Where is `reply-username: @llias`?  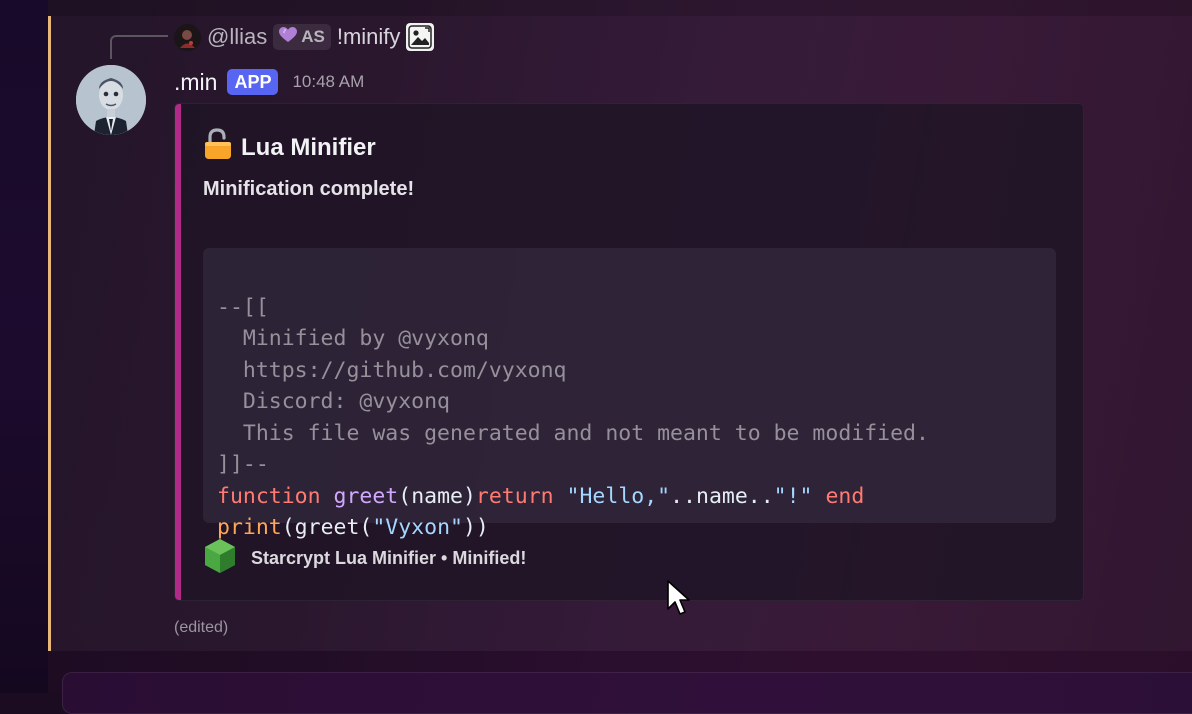 reply-username: @llias is located at coordinates (237, 37).